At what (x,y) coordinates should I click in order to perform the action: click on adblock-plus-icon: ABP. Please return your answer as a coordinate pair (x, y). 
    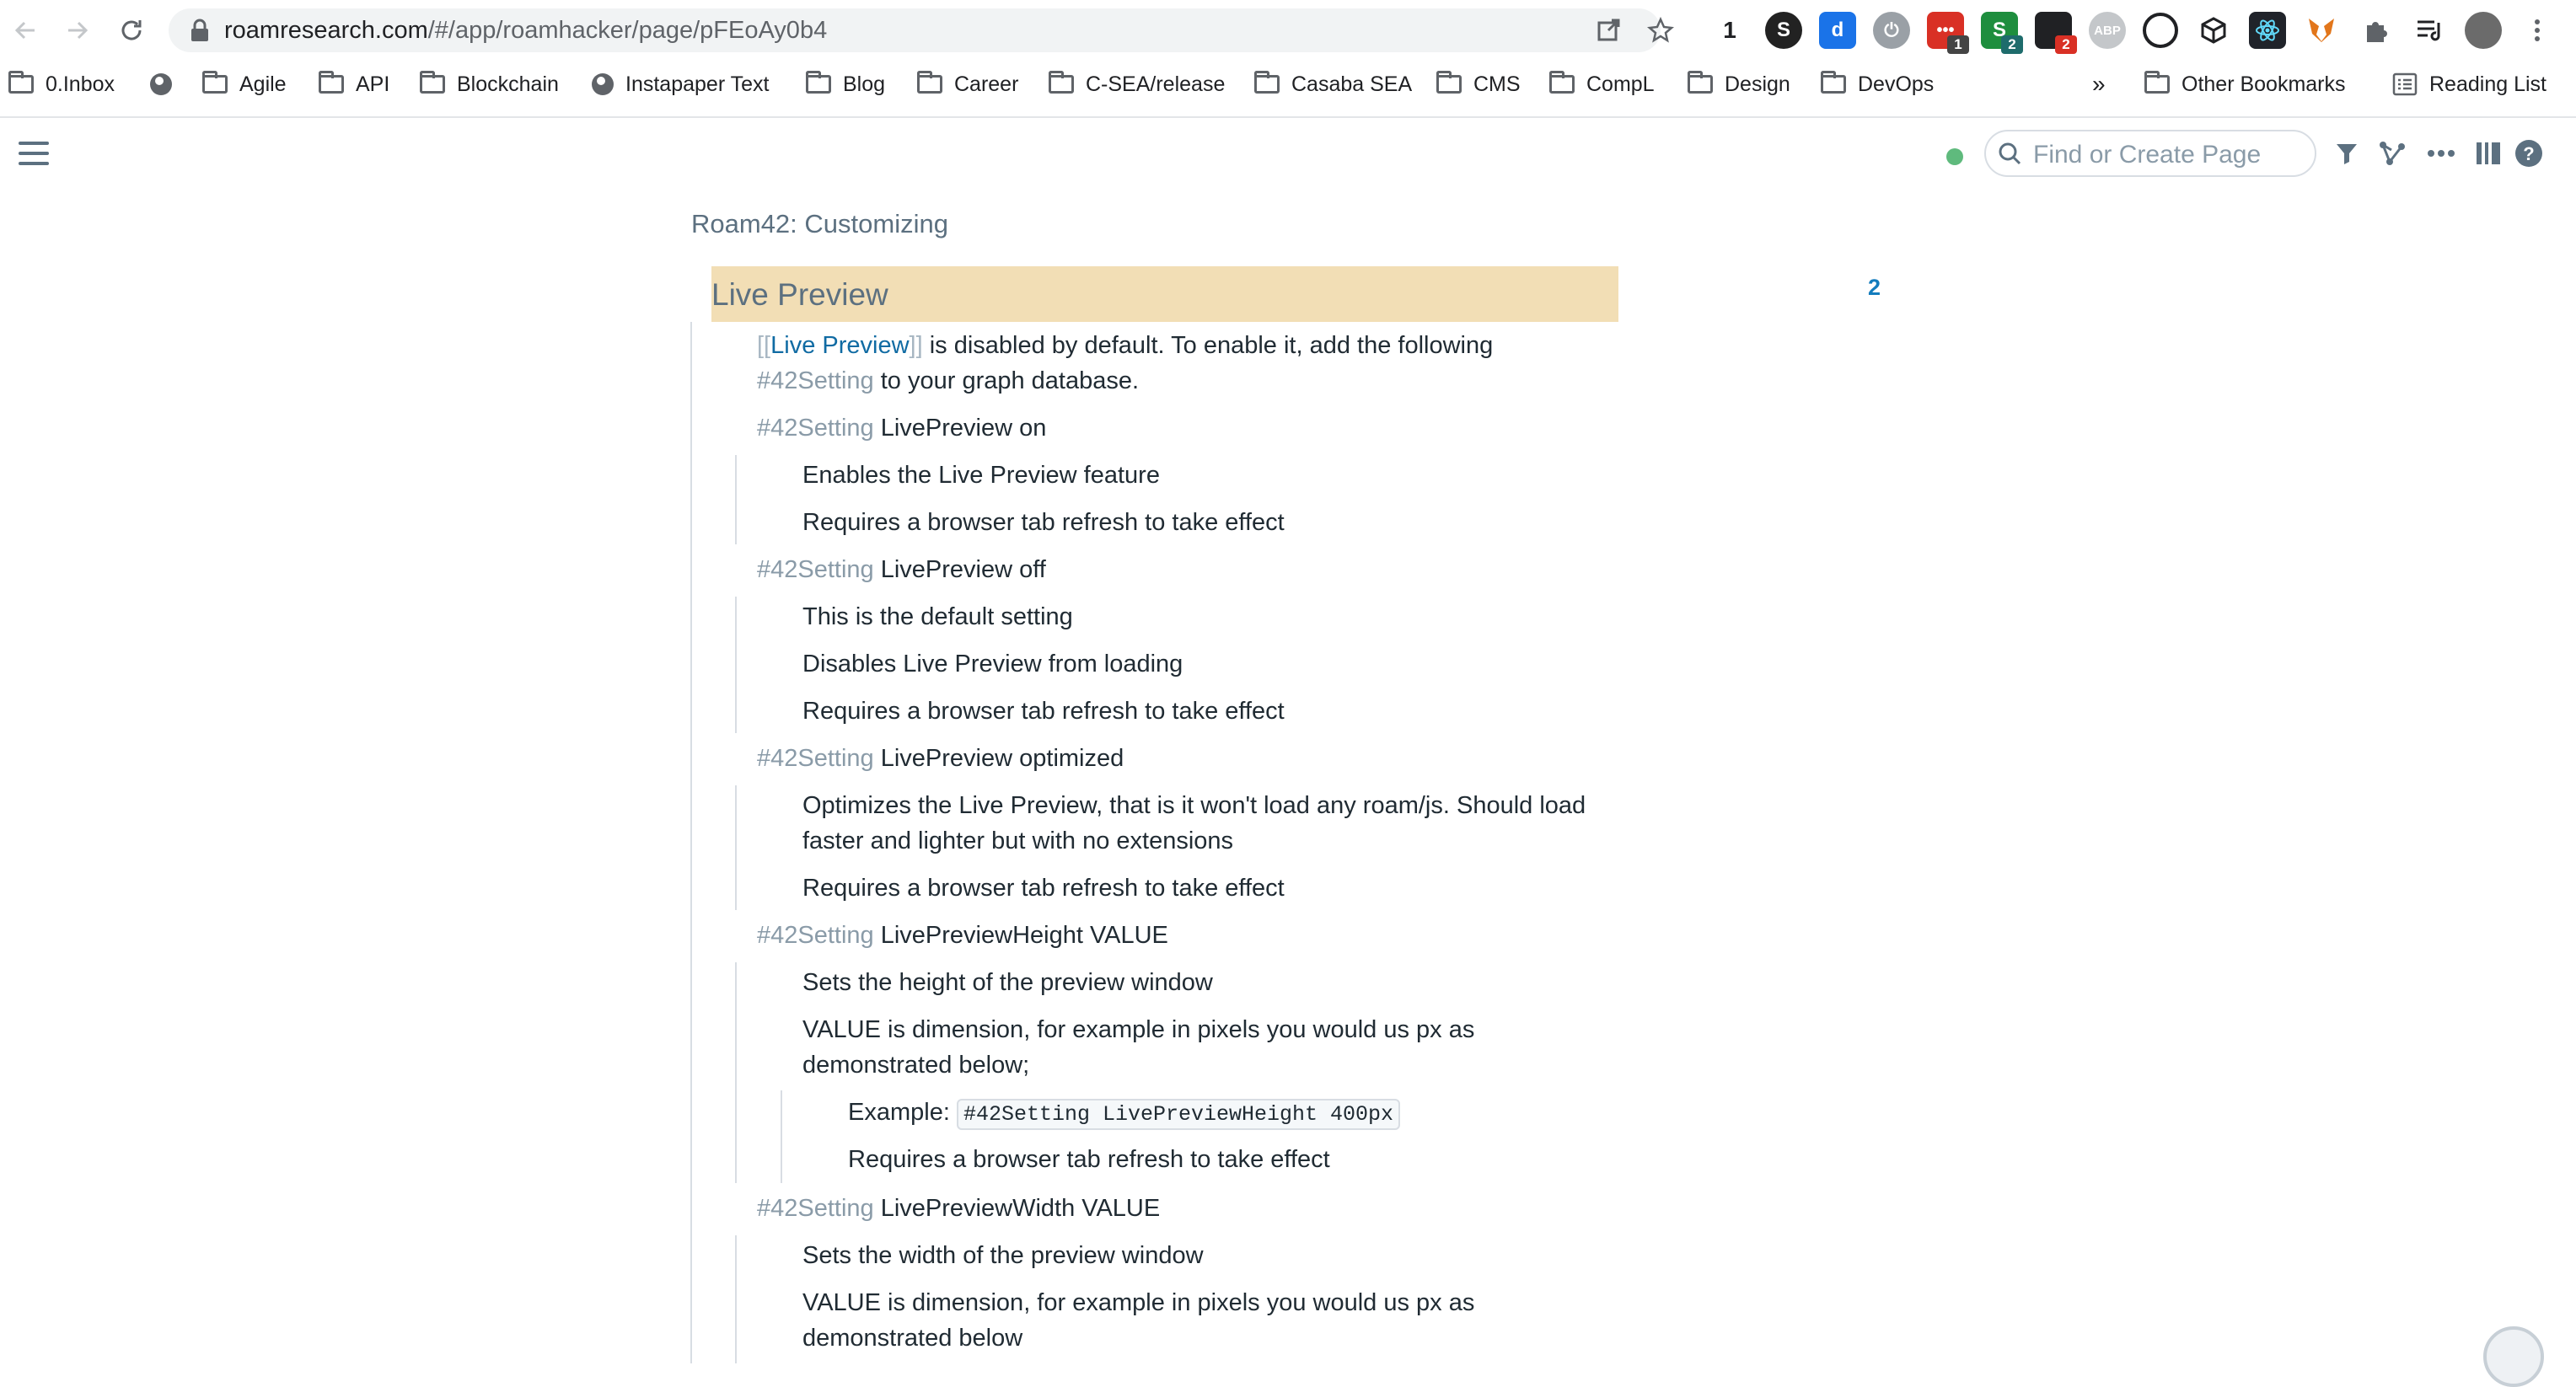
    Looking at the image, I should click on (2107, 30).